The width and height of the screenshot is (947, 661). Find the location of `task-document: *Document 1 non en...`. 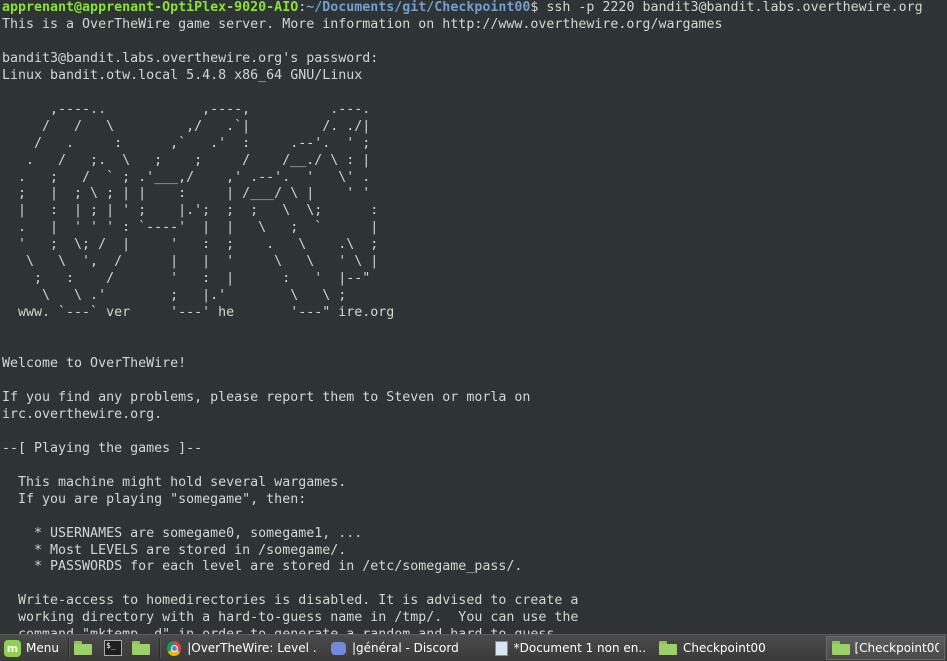

task-document: *Document 1 non en... is located at coordinates (570, 648).